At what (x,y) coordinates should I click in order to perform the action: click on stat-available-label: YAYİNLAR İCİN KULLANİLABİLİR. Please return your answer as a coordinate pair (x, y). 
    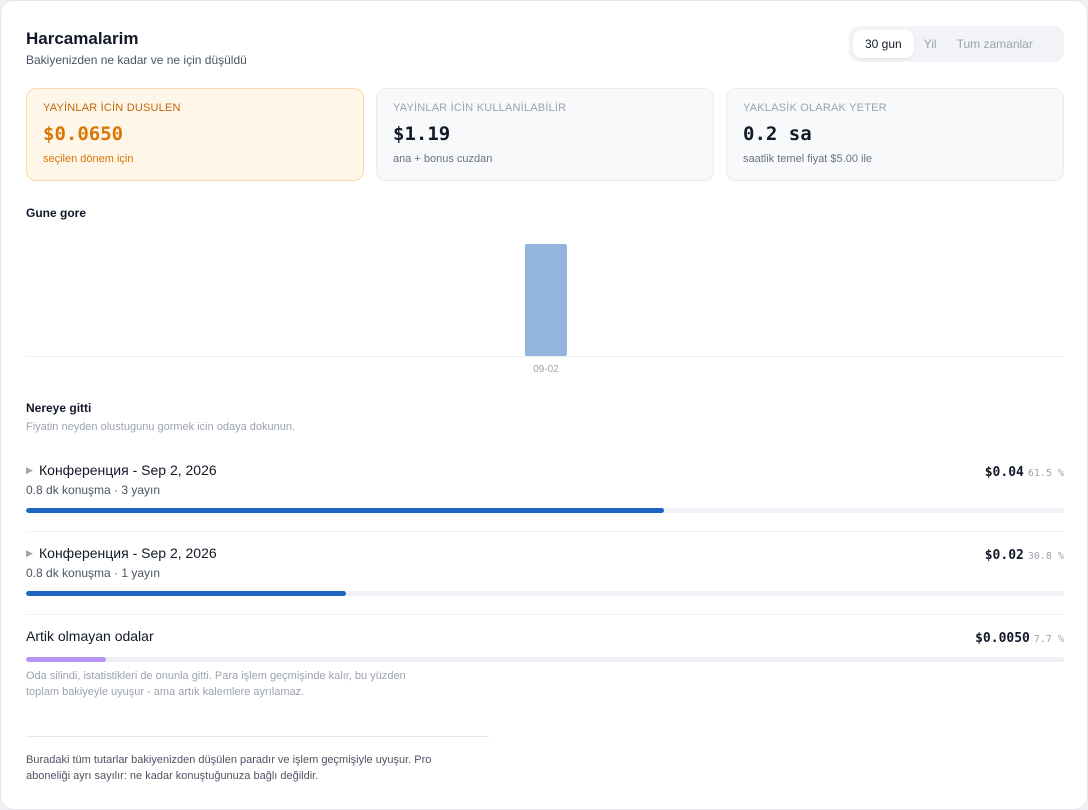
    Looking at the image, I should click on (480, 108).